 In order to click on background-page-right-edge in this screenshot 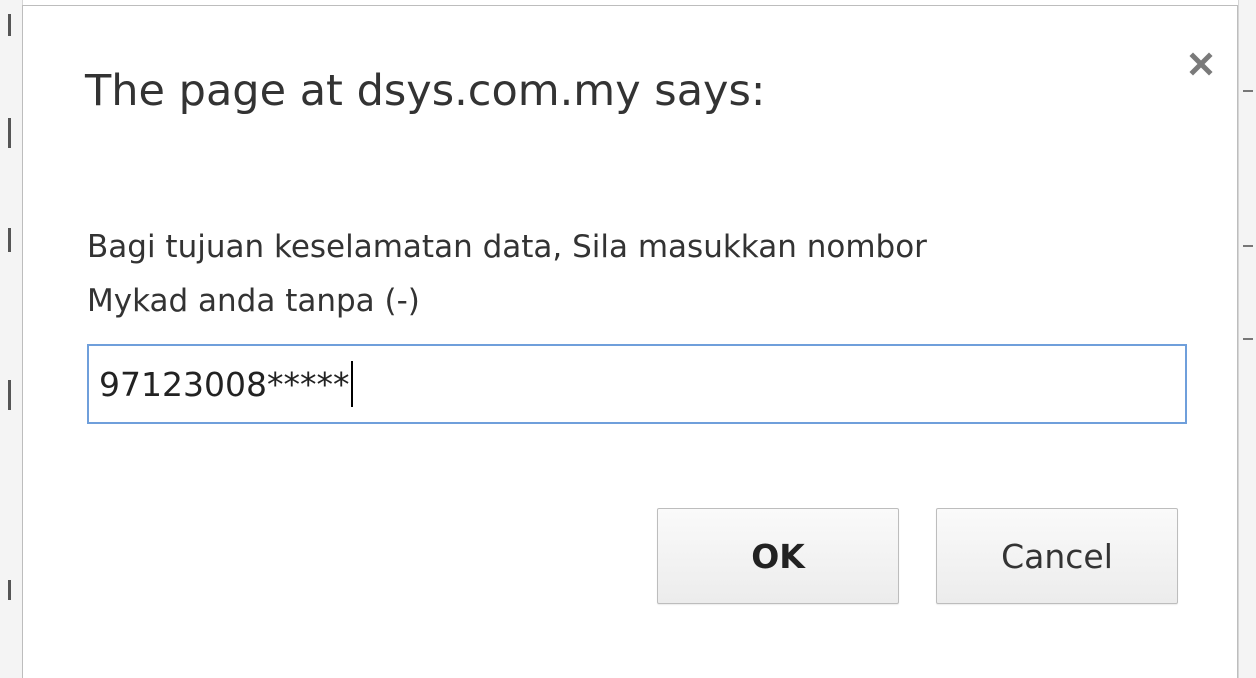, I will do `click(1247, 339)`.